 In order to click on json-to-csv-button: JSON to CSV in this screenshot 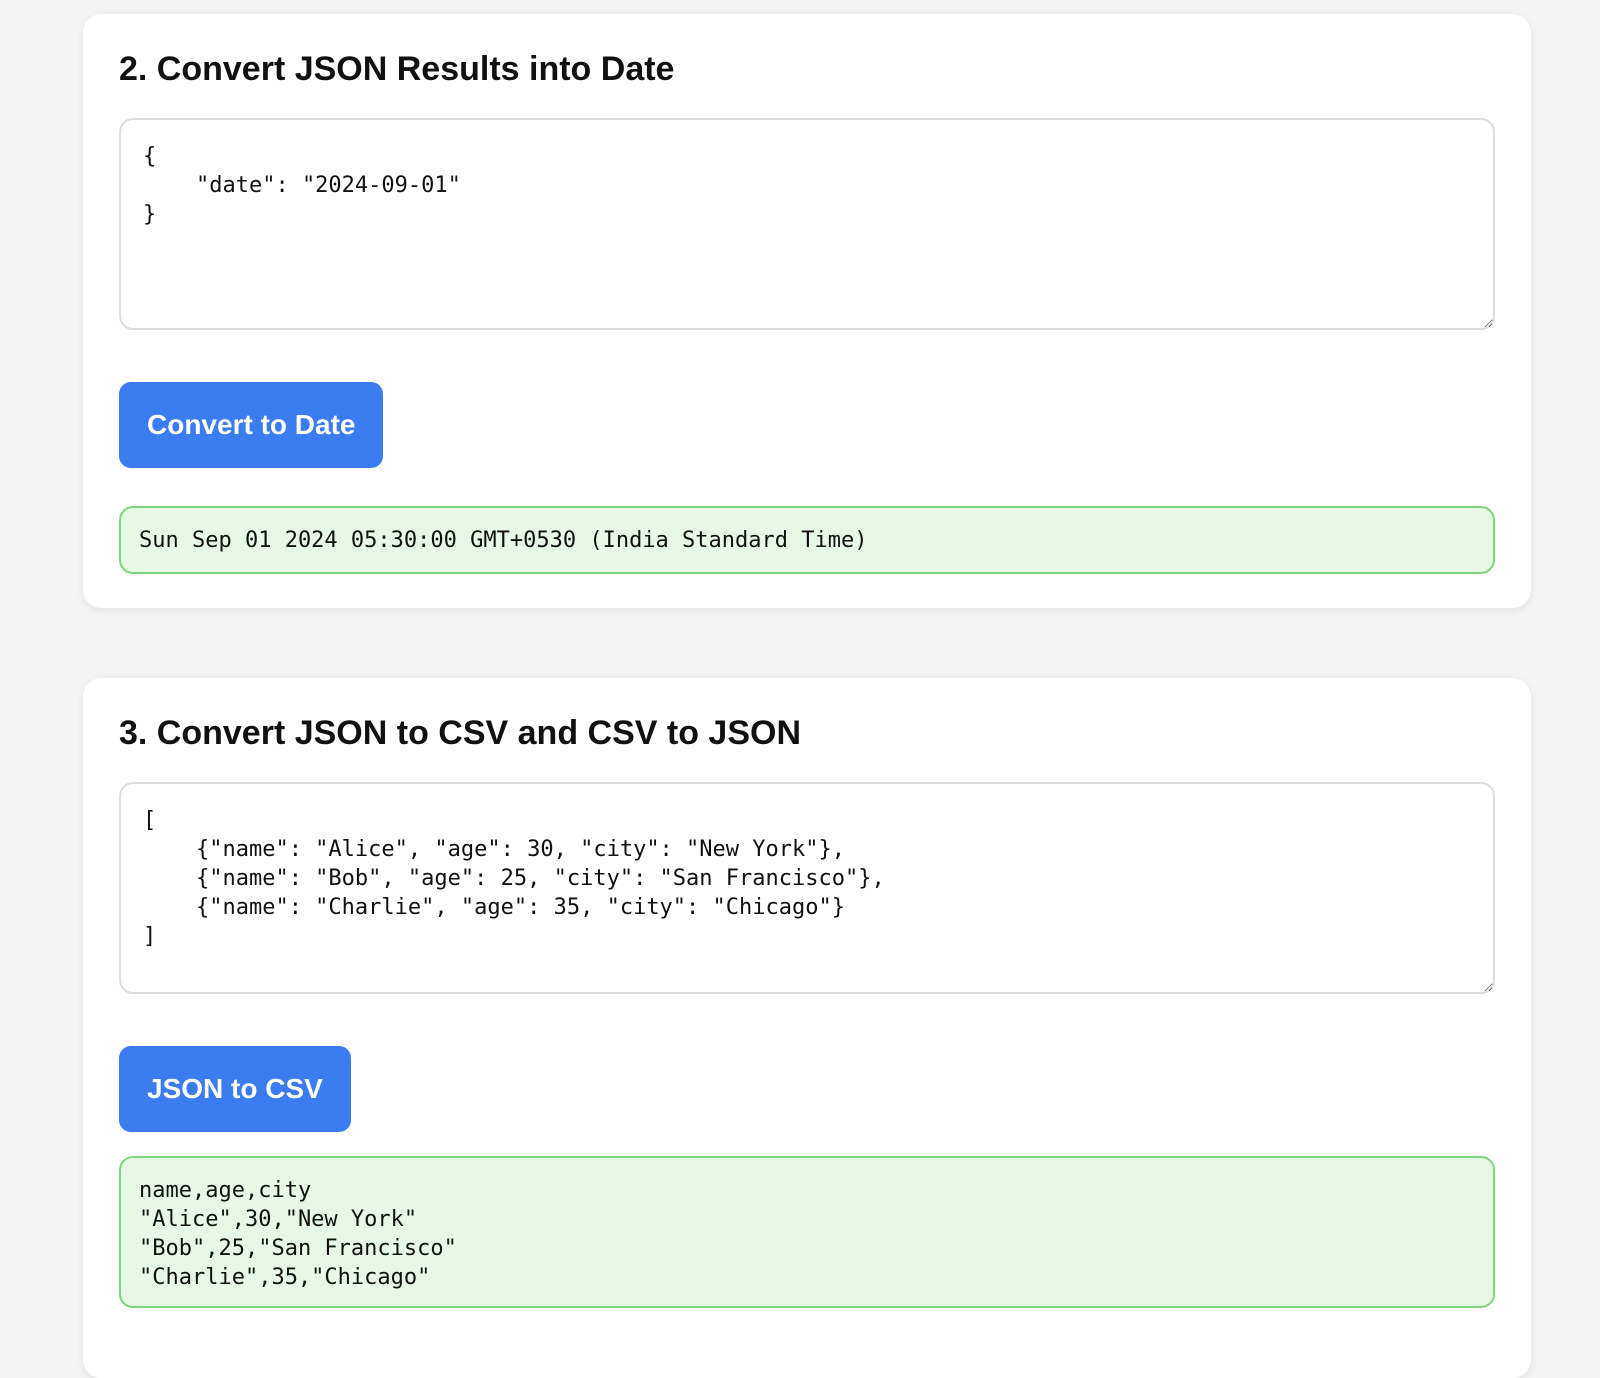, I will do `click(235, 1089)`.